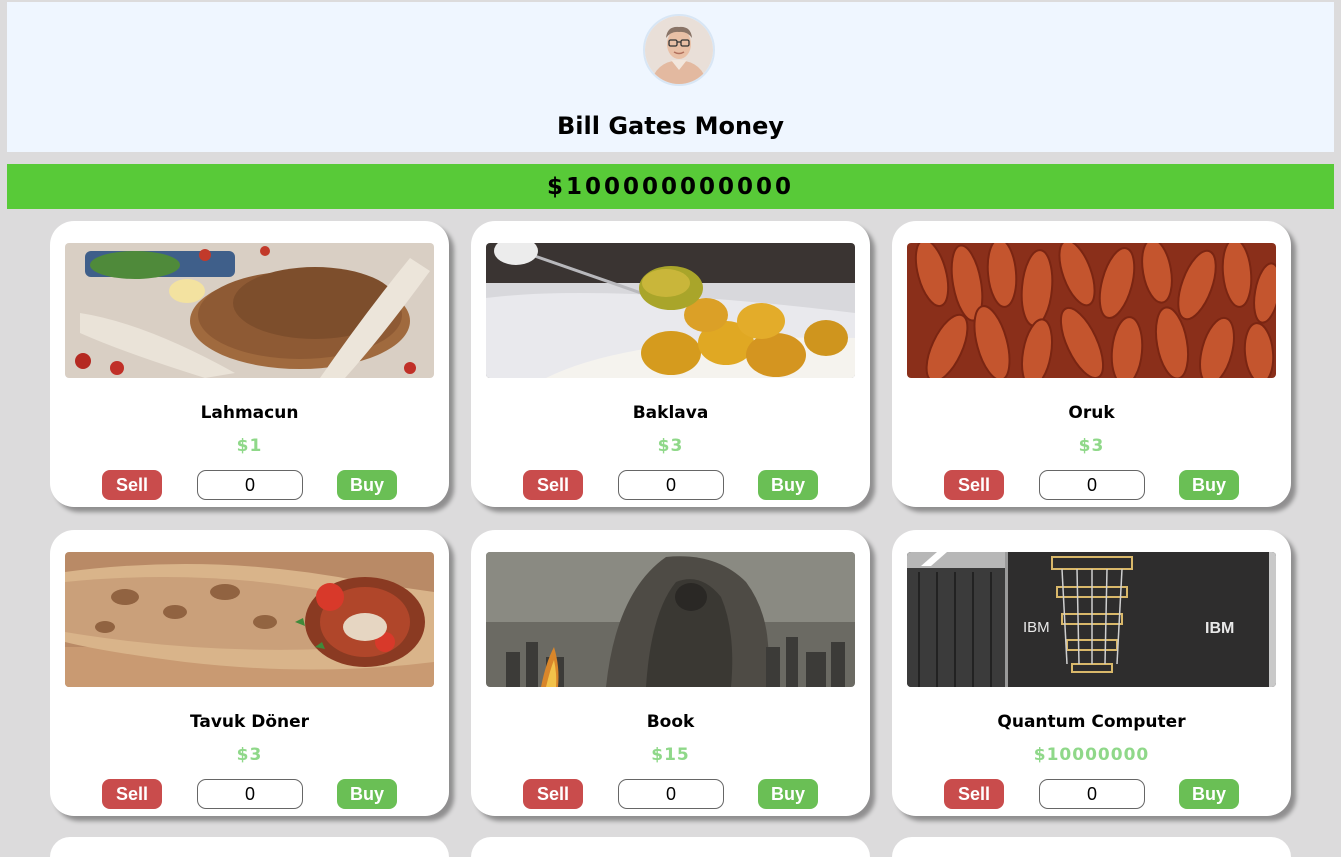  Describe the element at coordinates (1091, 619) in the screenshot. I see `quantum-computer-photo: IBM IBM` at that location.